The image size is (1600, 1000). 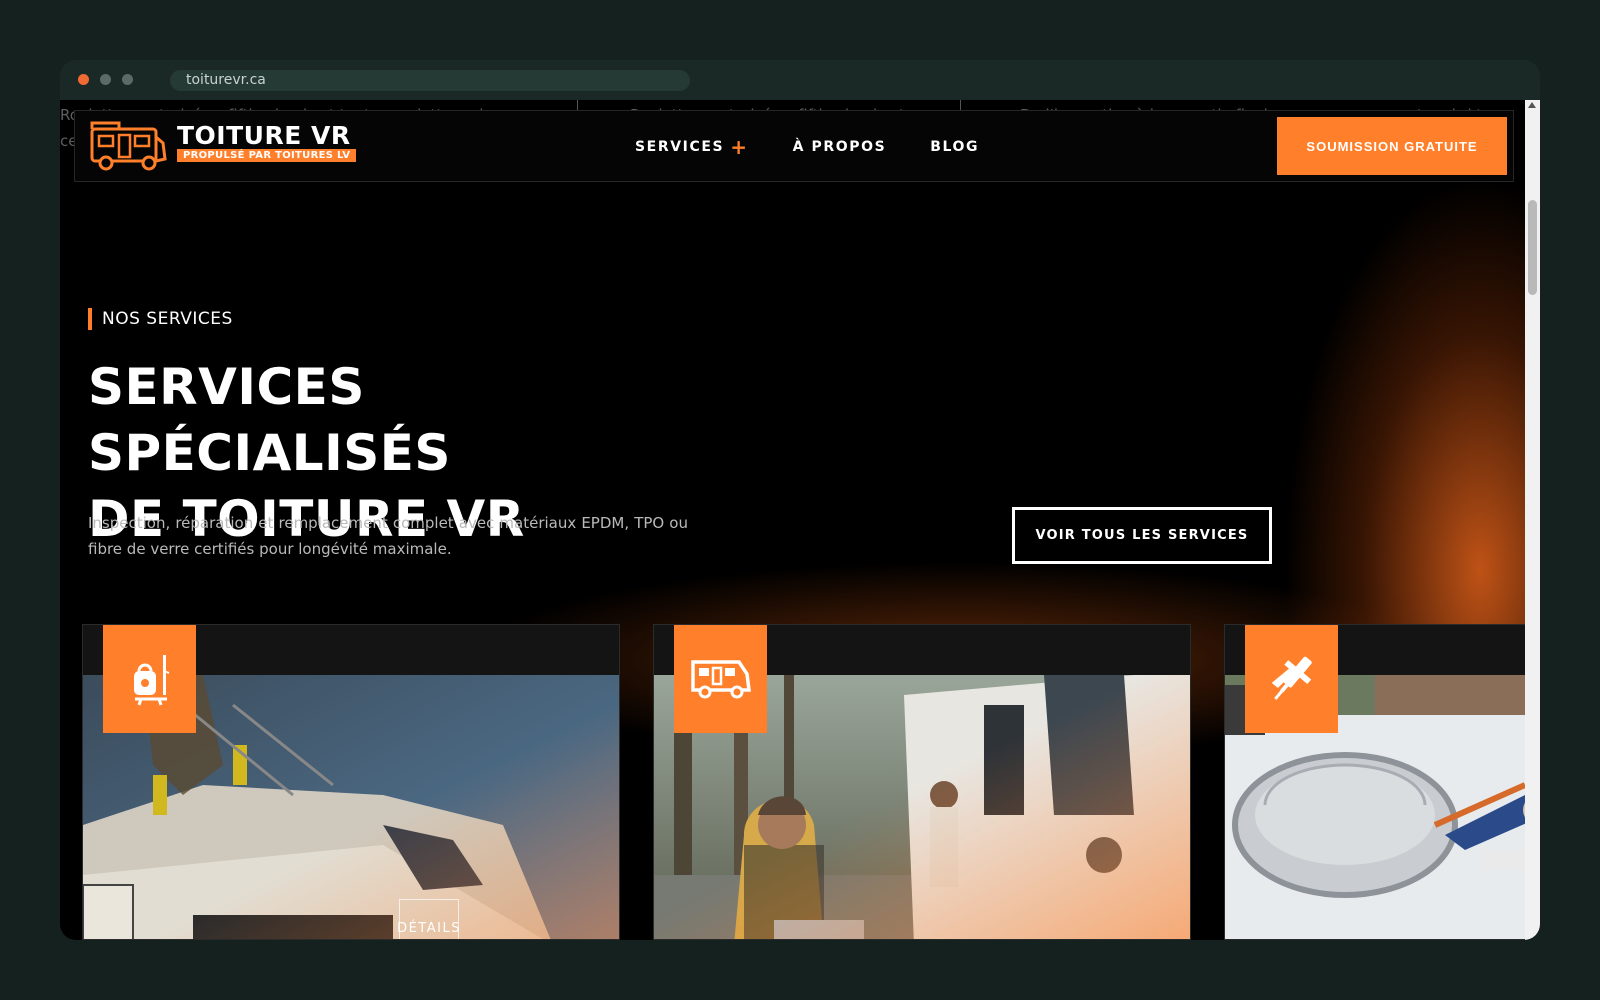 I want to click on plus-icon: +, so click(x=739, y=147).